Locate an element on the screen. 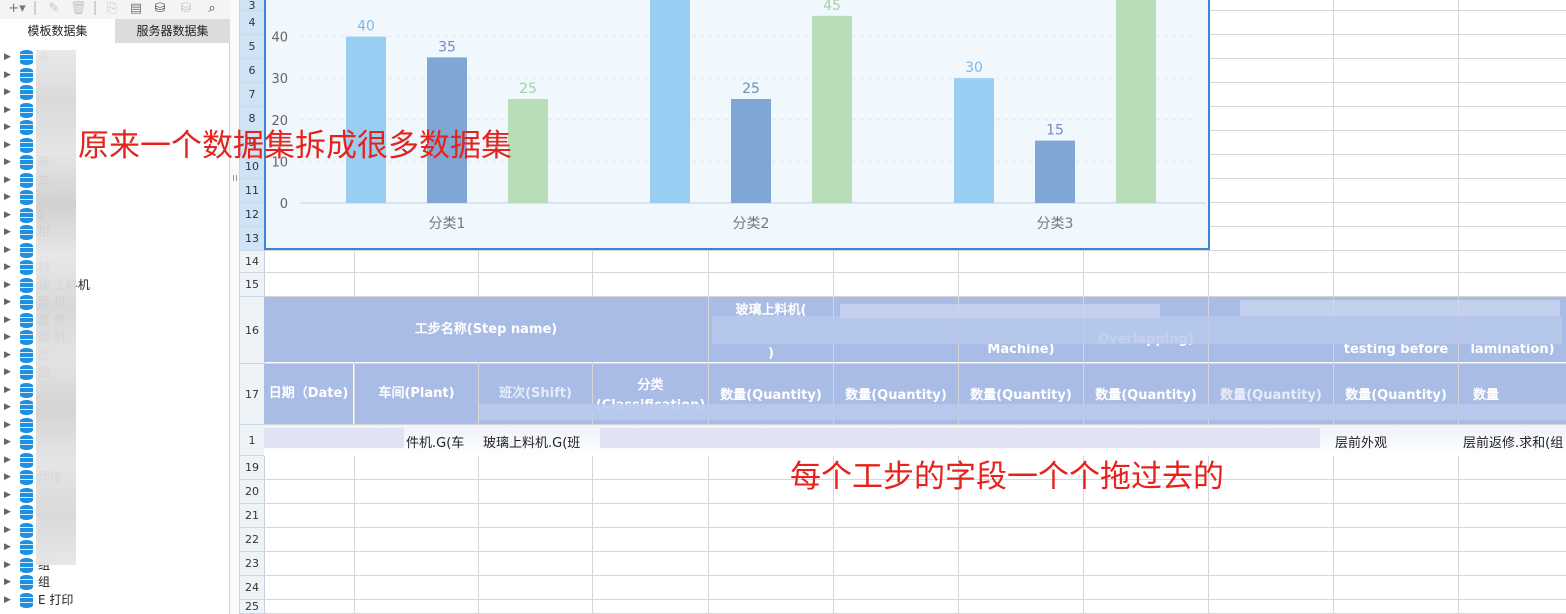 The image size is (1566, 614). row-header: 16 is located at coordinates (252, 330).